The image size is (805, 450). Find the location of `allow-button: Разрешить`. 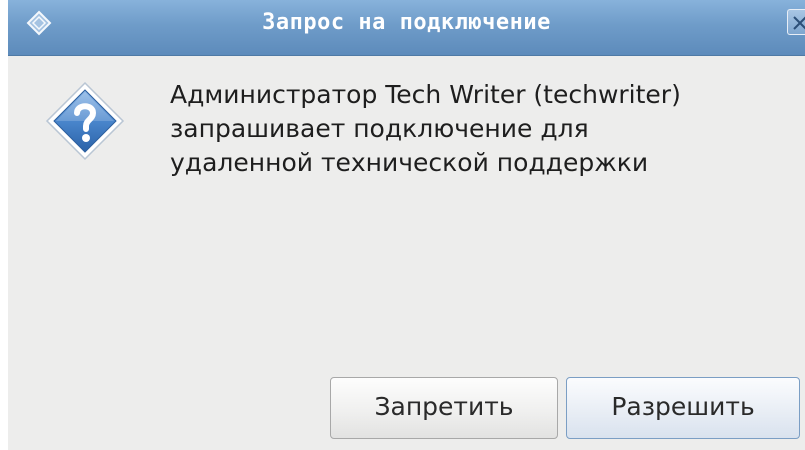

allow-button: Разрешить is located at coordinates (683, 408).